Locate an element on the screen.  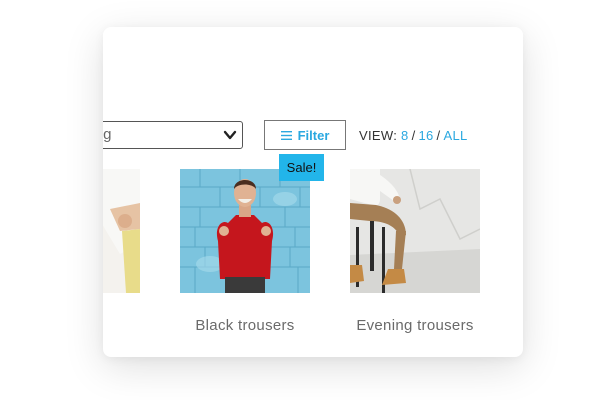
view-option-all: ALL is located at coordinates (455, 135).